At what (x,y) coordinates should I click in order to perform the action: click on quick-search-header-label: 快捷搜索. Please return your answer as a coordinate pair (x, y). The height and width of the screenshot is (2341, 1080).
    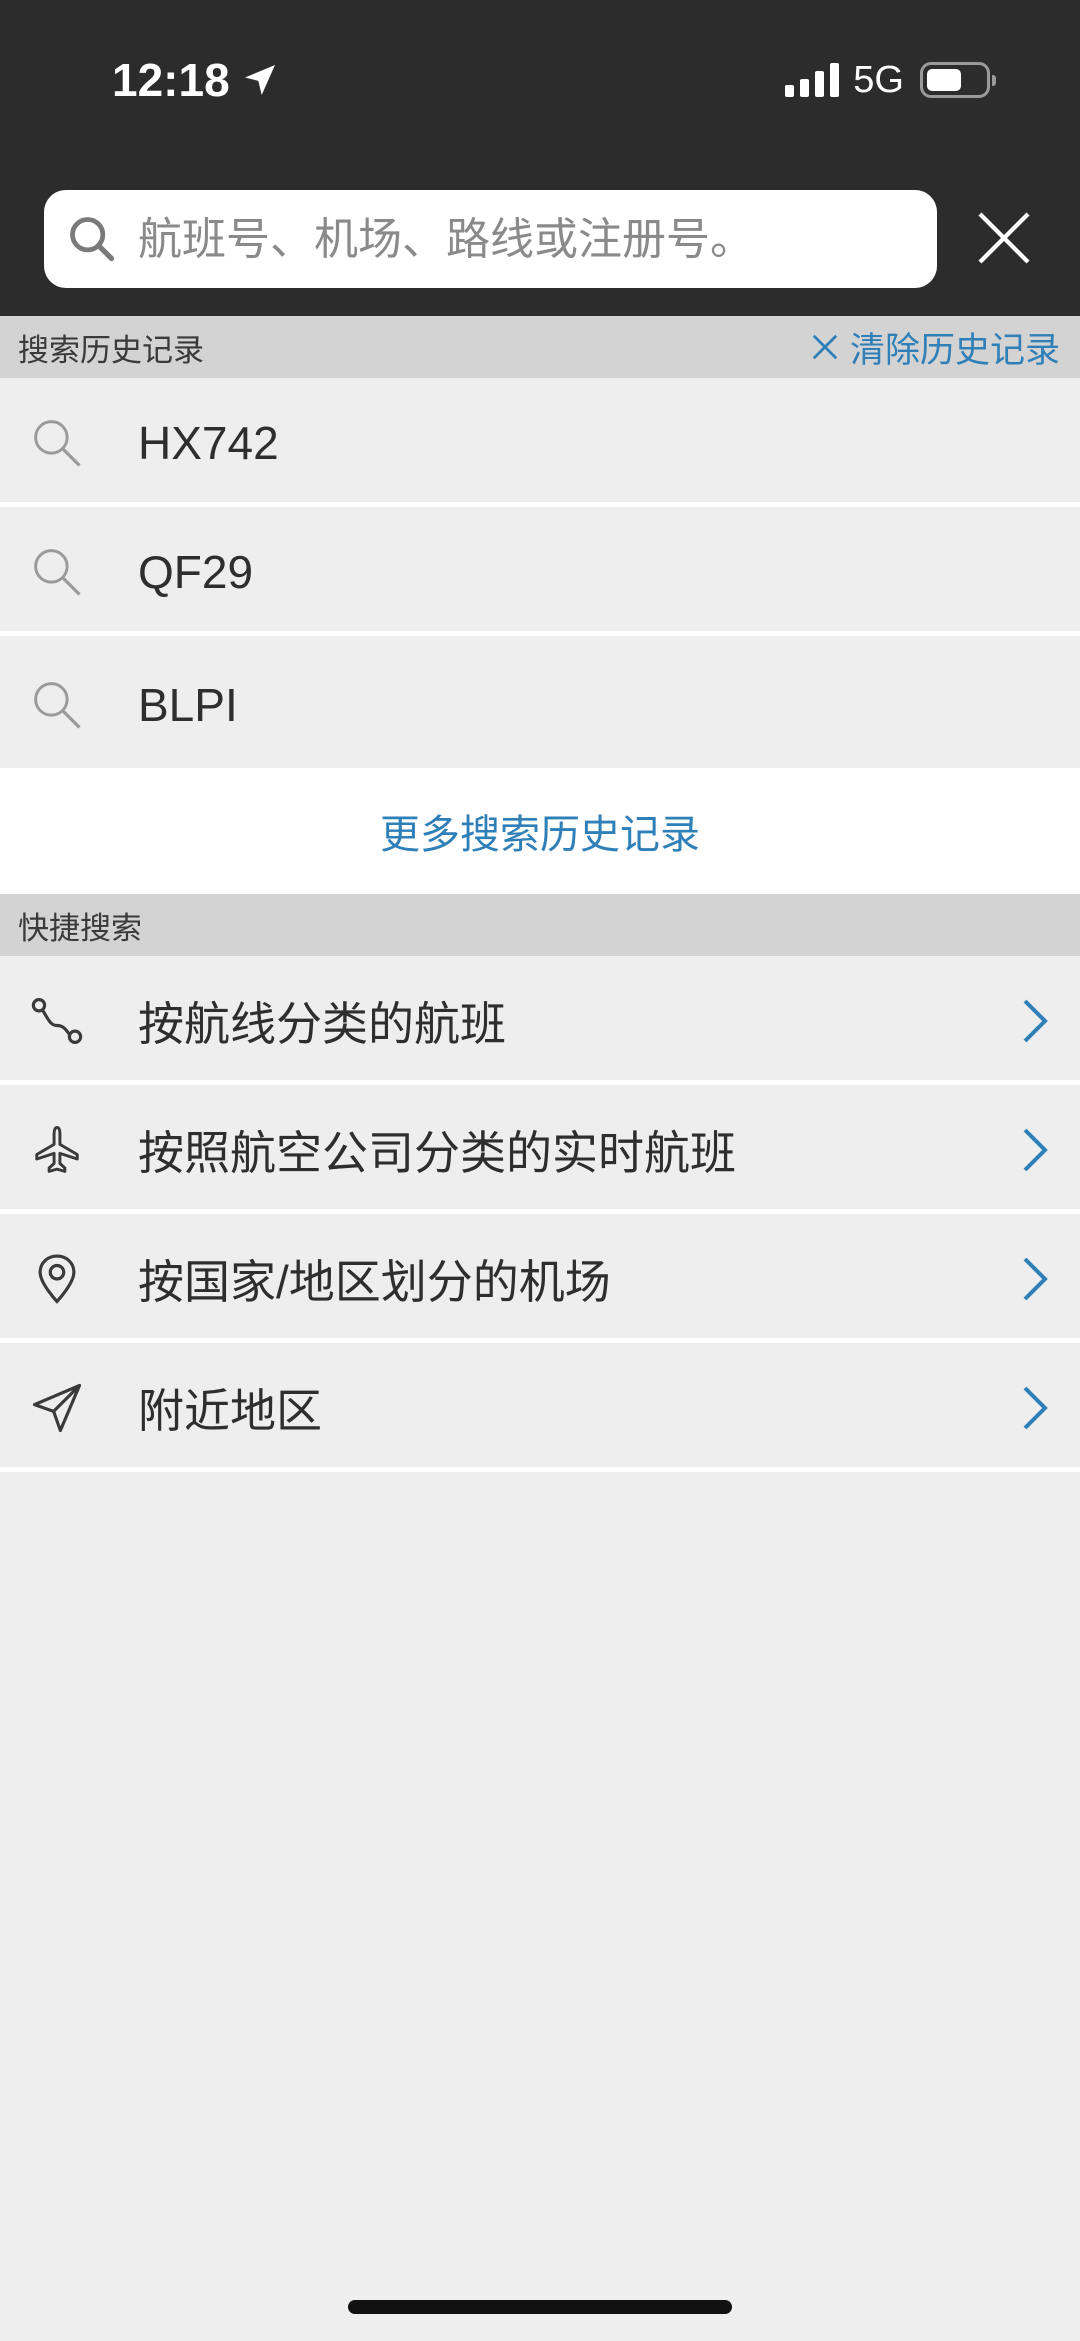
    Looking at the image, I should click on (80, 928).